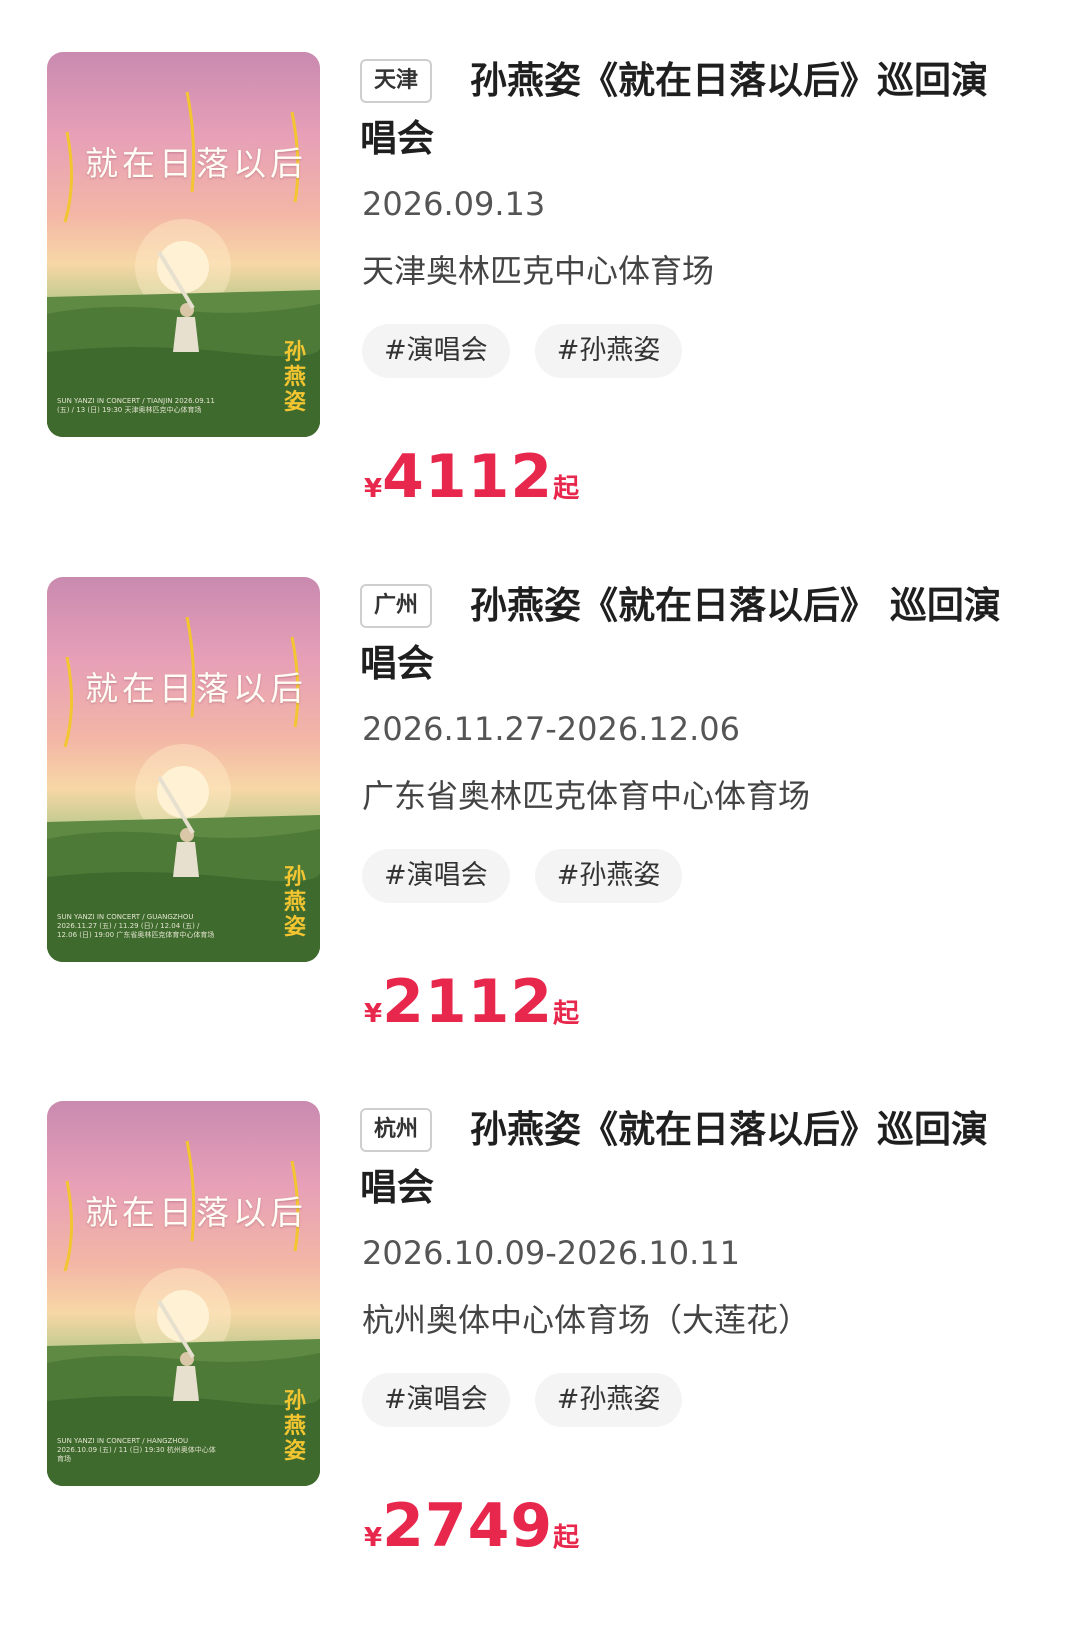 This screenshot has width=1080, height=1641. What do you see at coordinates (586, 796) in the screenshot?
I see `event-venue: 广东省奥林匹克体育中心体育场` at bounding box center [586, 796].